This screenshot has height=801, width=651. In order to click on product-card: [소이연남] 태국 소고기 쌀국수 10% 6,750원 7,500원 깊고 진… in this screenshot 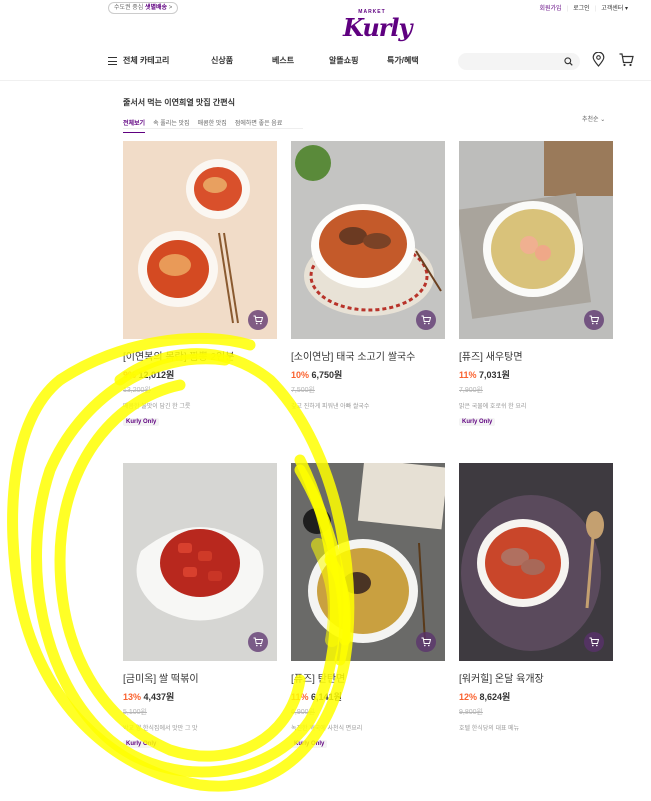, I will do `click(368, 275)`.